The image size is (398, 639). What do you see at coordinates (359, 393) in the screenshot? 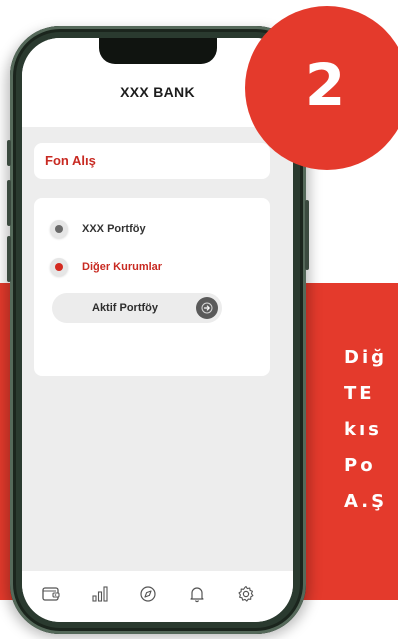
I see `promo-line: TE` at bounding box center [359, 393].